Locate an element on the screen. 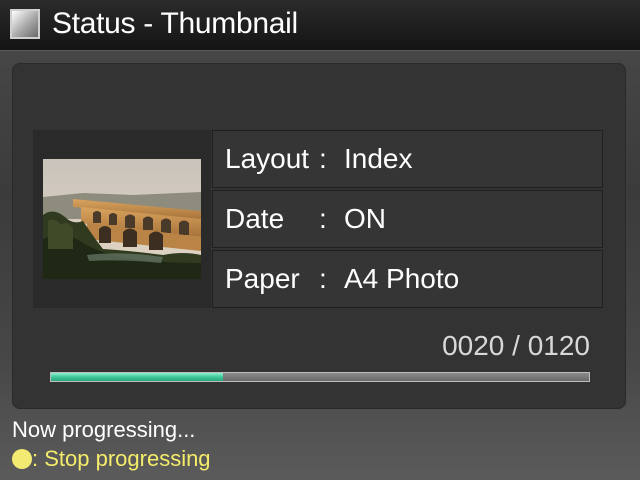 Image resolution: width=640 pixels, height=480 pixels. photo-thumbnail-icon is located at coordinates (122, 219).